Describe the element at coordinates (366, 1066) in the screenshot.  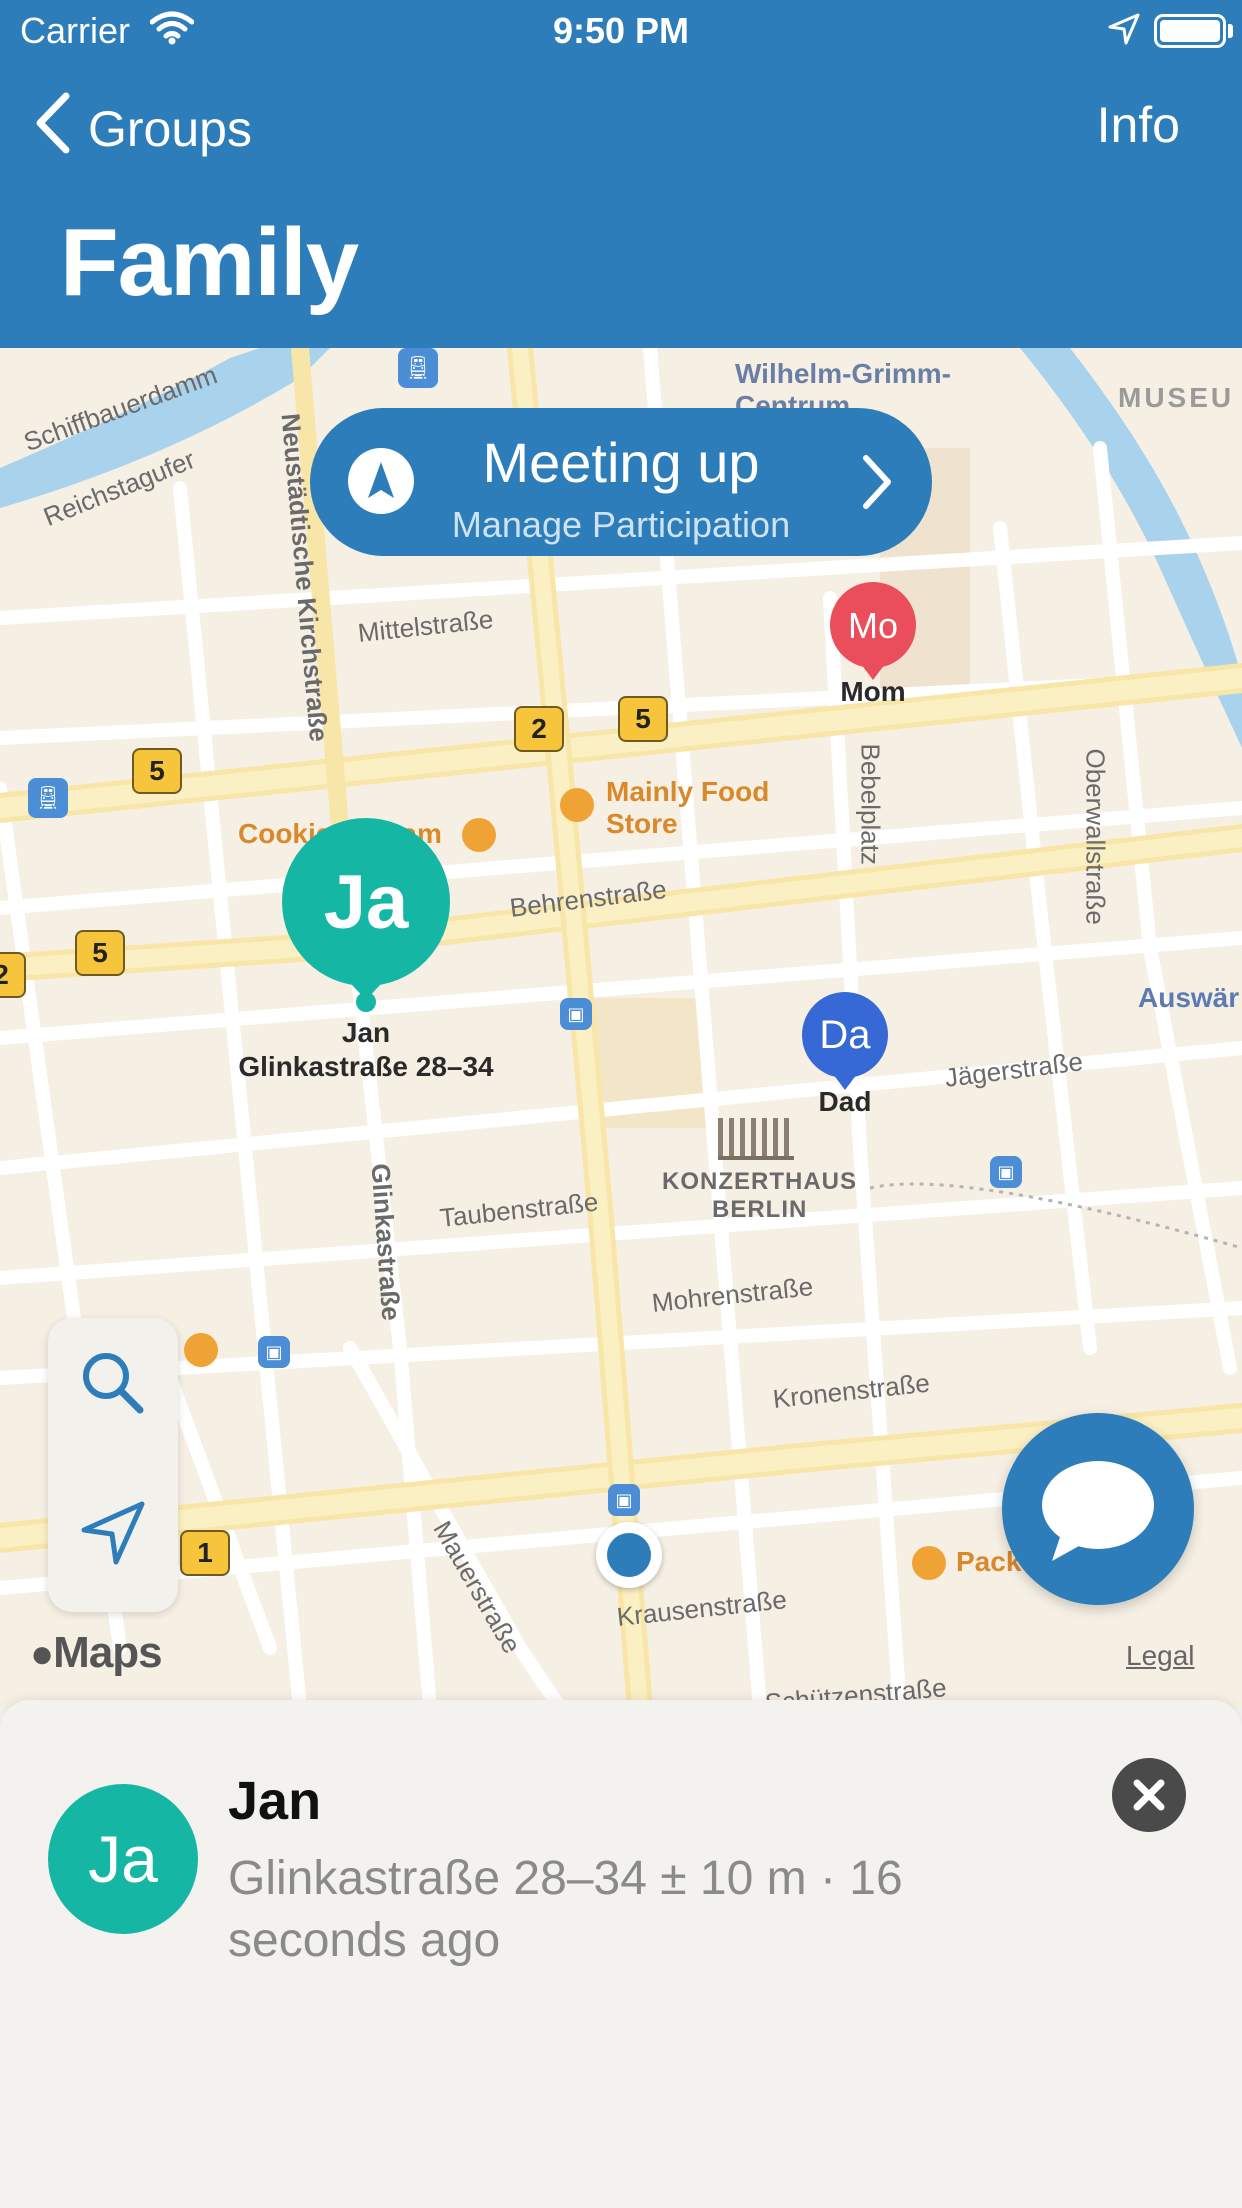
I see `pin-address: Glinkastraße 28–34` at that location.